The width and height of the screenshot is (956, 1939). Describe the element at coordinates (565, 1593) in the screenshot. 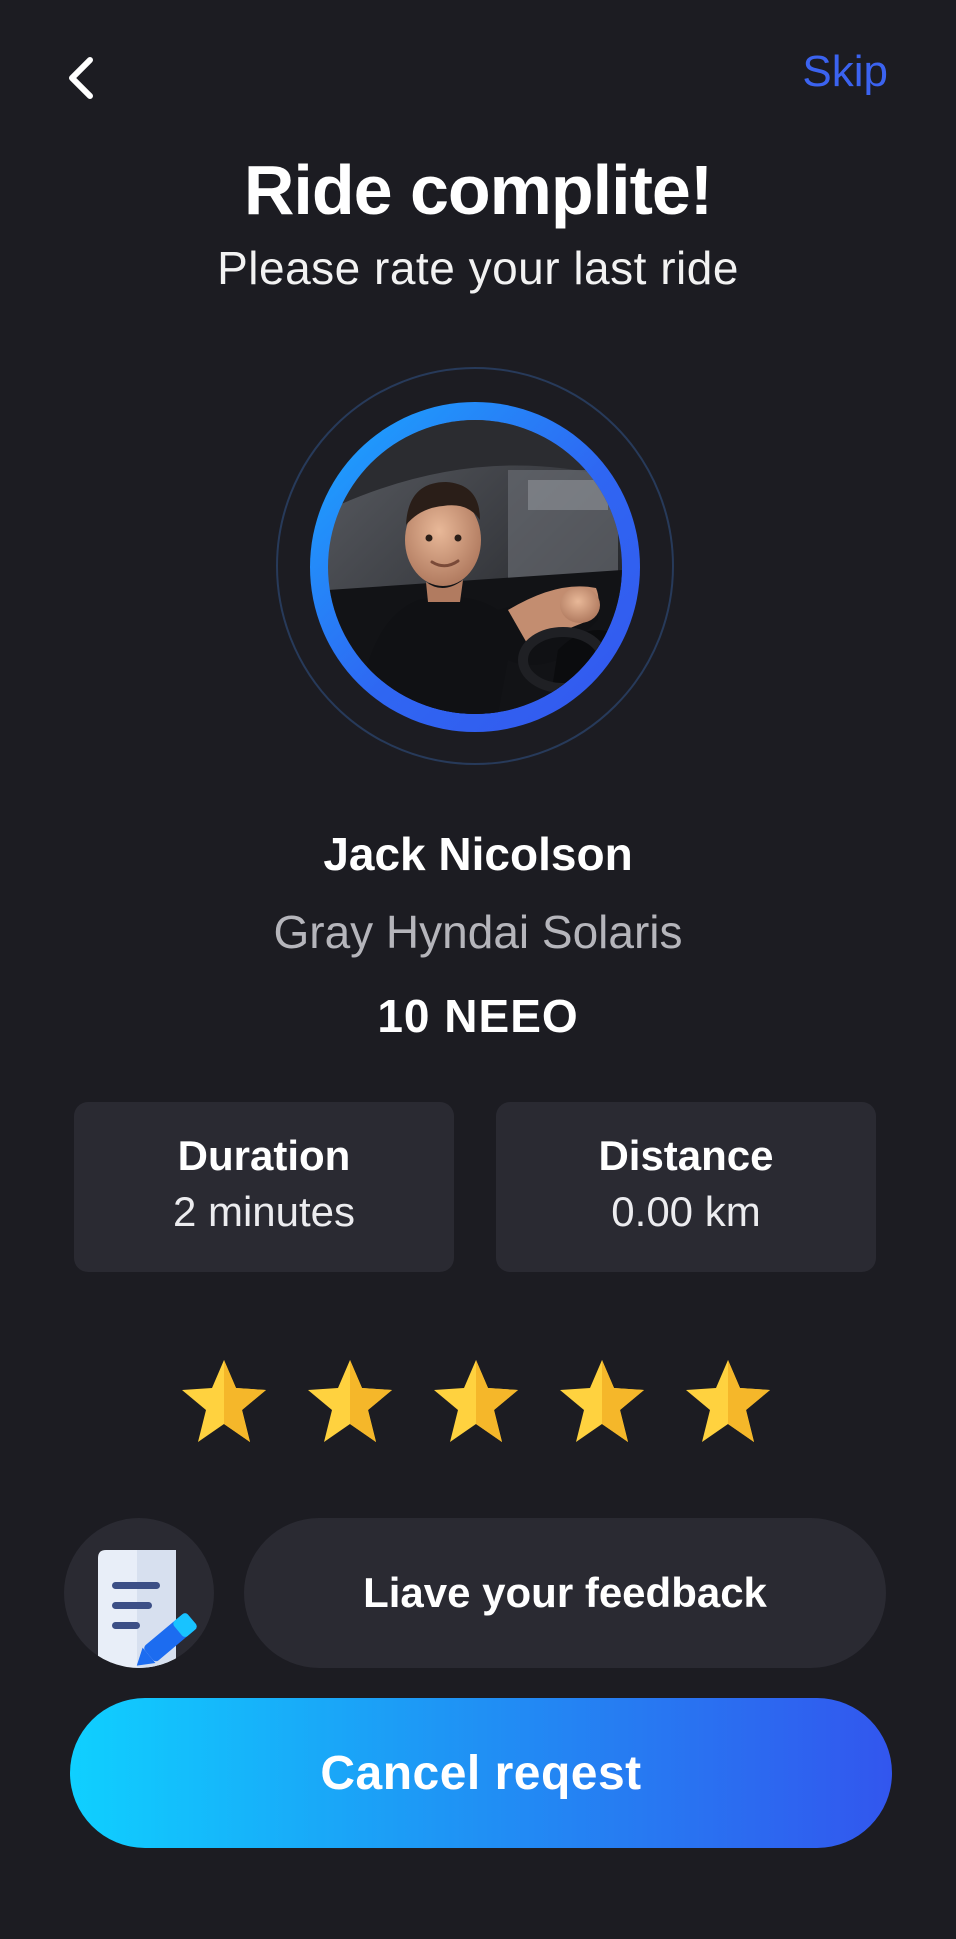

I see `leave-feedback-button: Liave your feedback` at that location.